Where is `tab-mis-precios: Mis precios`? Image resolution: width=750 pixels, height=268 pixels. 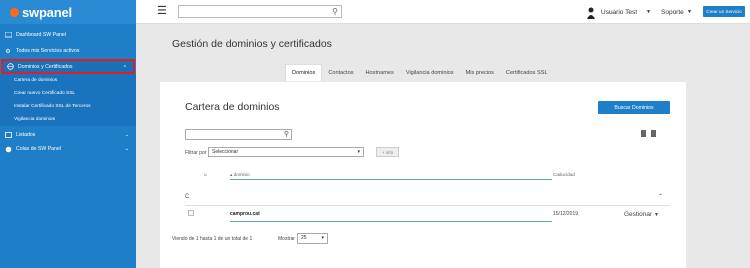
tab-mis-precios: Mis precios is located at coordinates (480, 72).